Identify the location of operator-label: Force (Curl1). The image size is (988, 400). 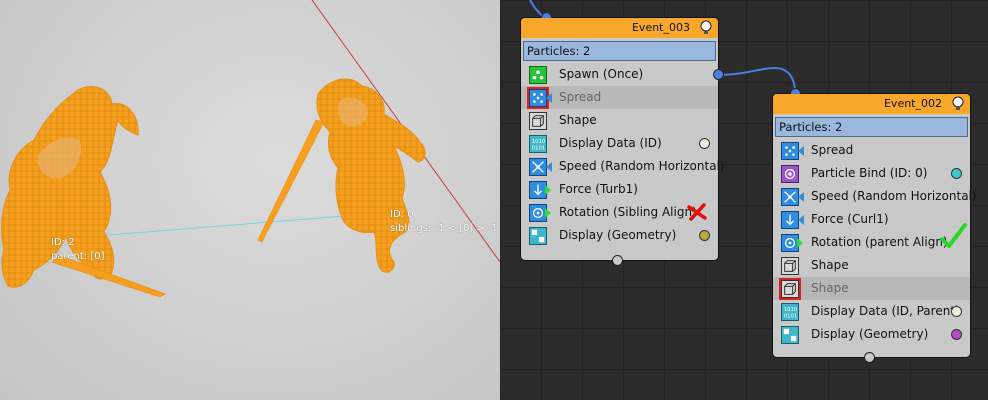
(850, 219).